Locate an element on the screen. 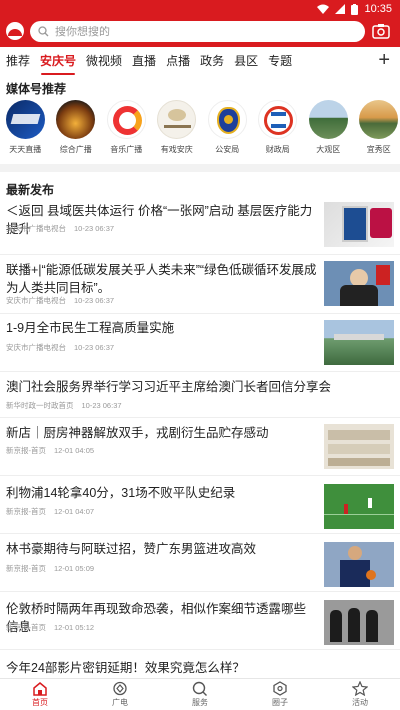 The width and height of the screenshot is (400, 710). status-time: 10:35 is located at coordinates (378, 9).